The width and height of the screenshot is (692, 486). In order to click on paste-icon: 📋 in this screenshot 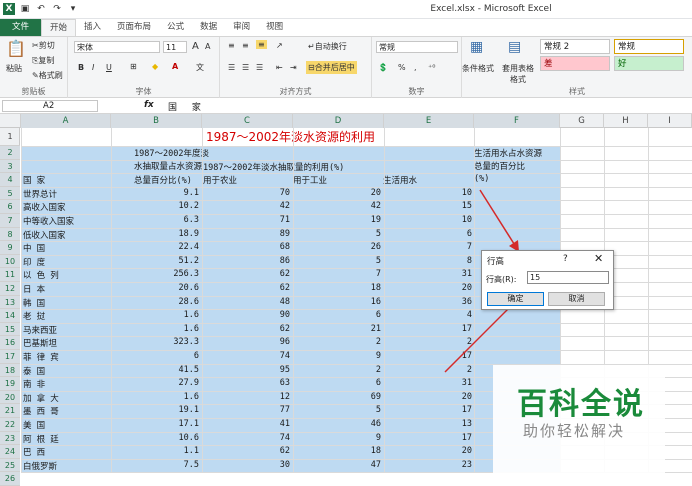, I will do `click(16, 48)`.